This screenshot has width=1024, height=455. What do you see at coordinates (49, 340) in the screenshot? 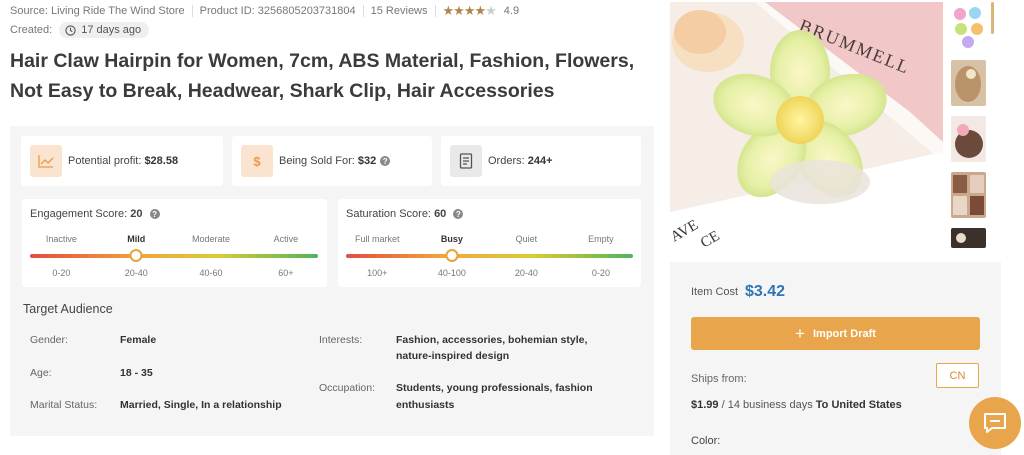
I see `gender-label: Gender:` at bounding box center [49, 340].